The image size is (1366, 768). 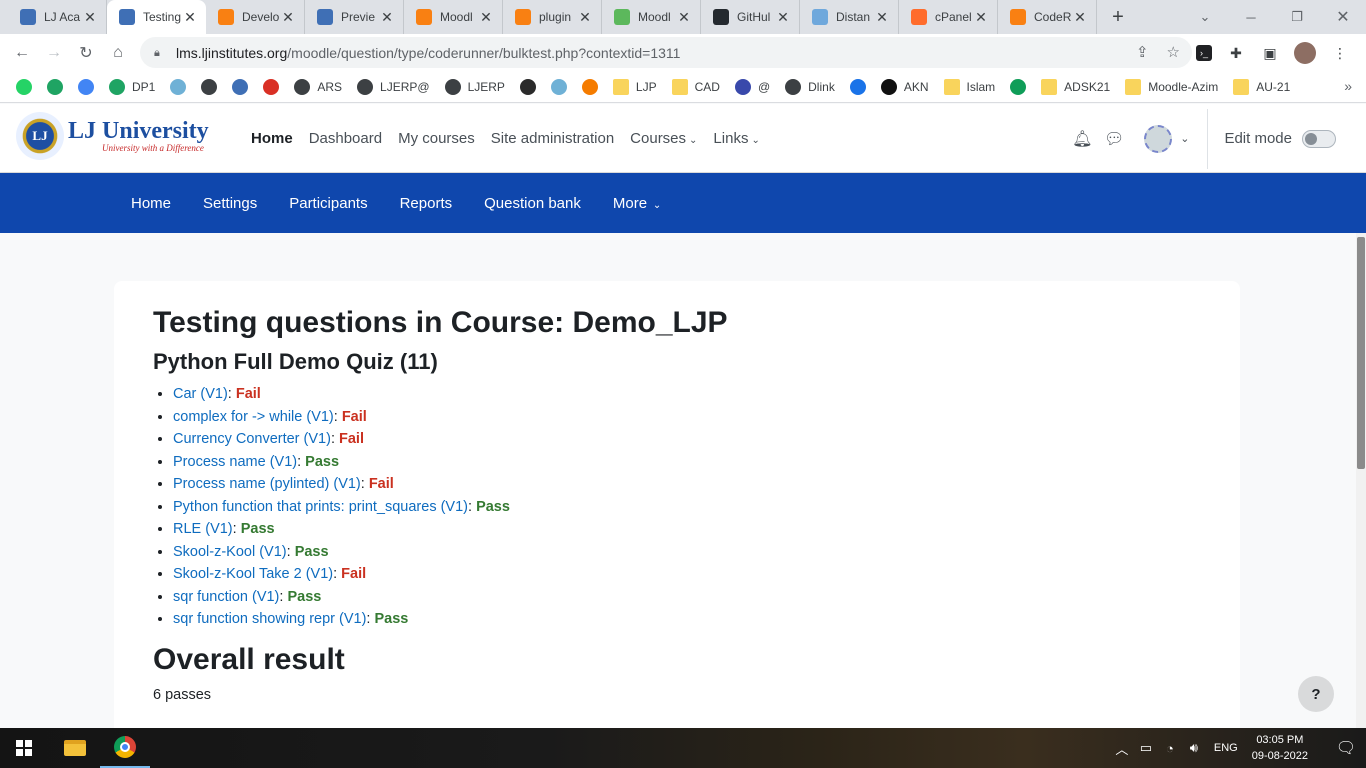 What do you see at coordinates (226, 597) in the screenshot?
I see `question-link: sqr function (V1)` at bounding box center [226, 597].